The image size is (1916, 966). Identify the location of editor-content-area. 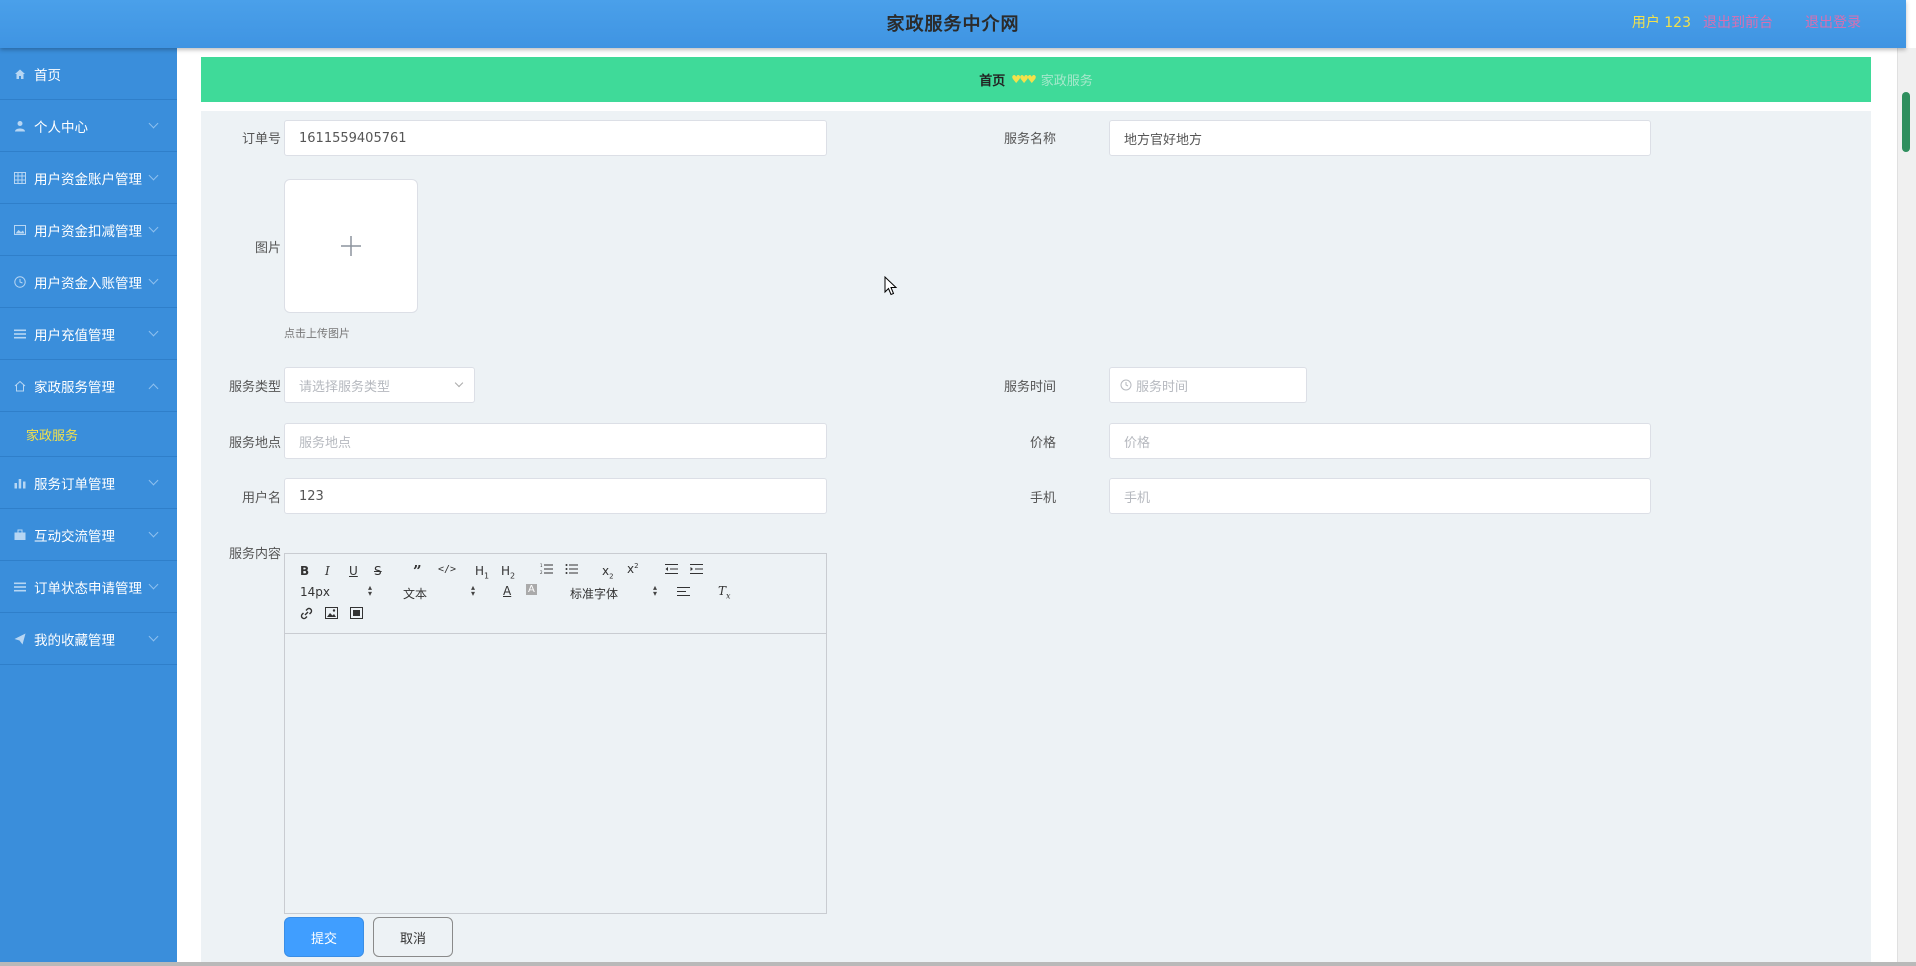
(555, 774).